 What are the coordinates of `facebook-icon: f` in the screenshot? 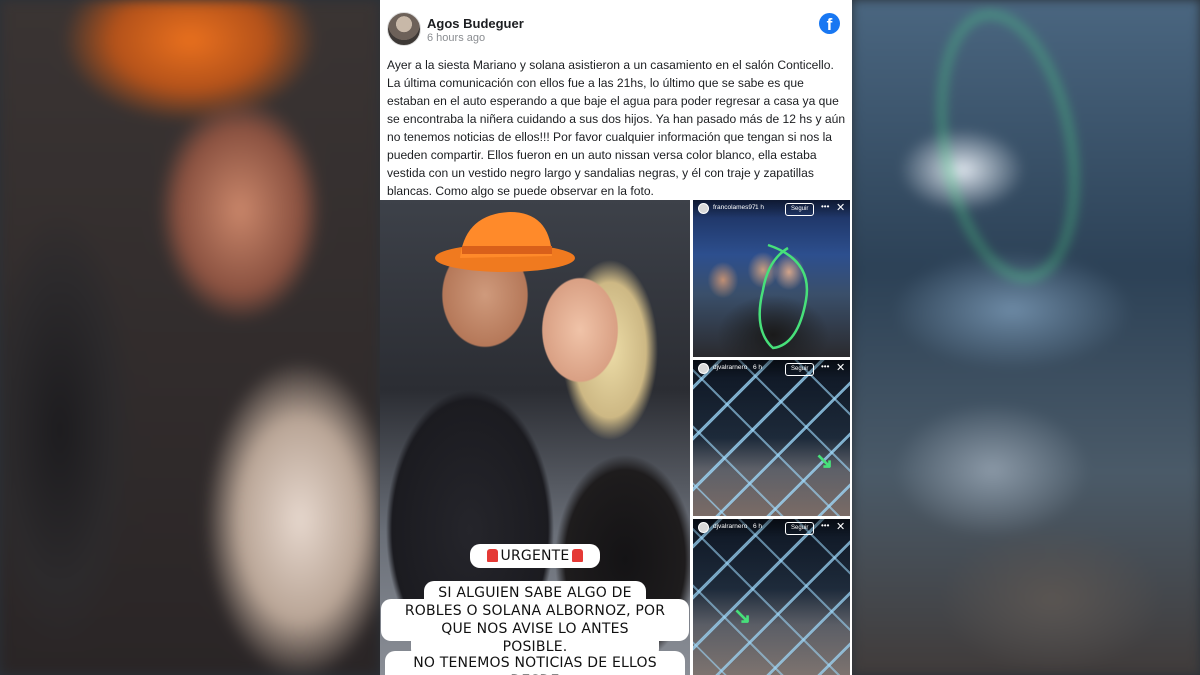 It's located at (829, 23).